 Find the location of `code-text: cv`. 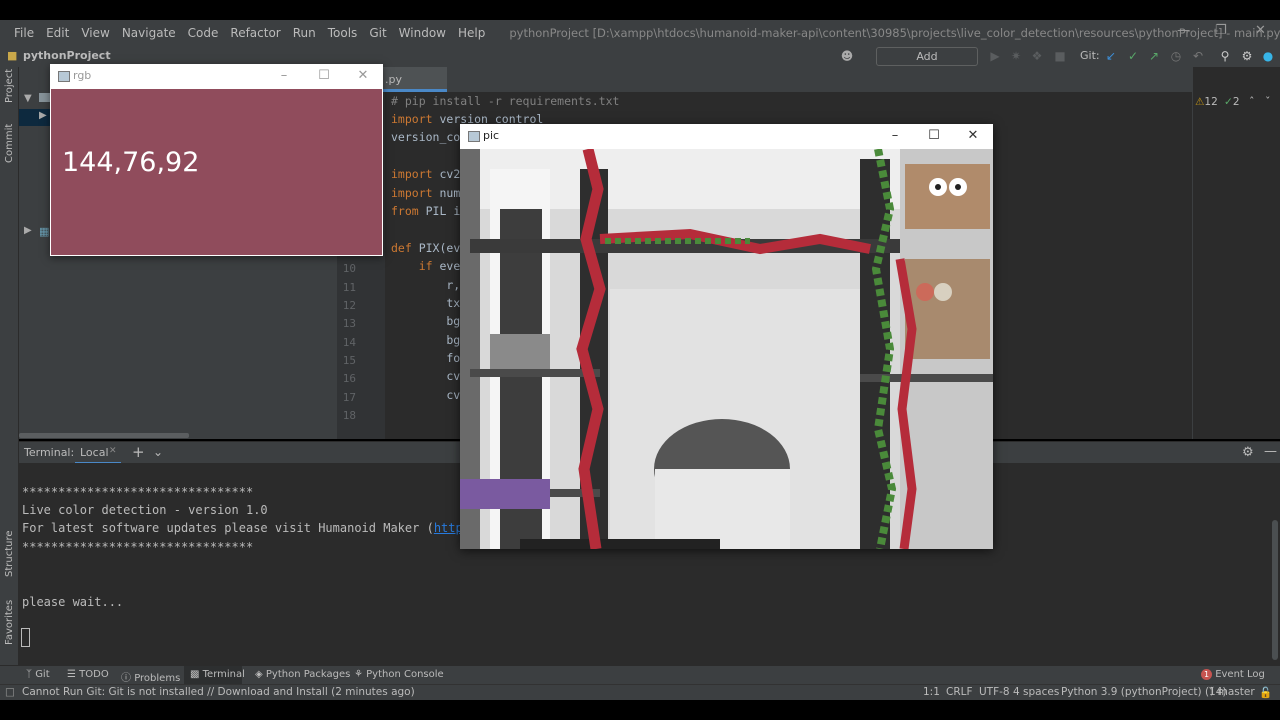

code-text: cv is located at coordinates (426, 395).